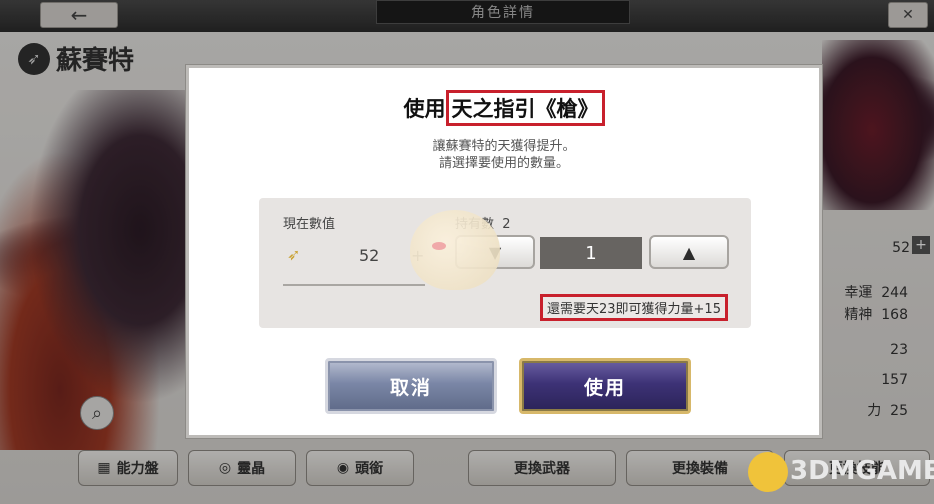 The image size is (934, 504). What do you see at coordinates (525, 108) in the screenshot?
I see `item-name-highlight: 天之指引《槍》` at bounding box center [525, 108].